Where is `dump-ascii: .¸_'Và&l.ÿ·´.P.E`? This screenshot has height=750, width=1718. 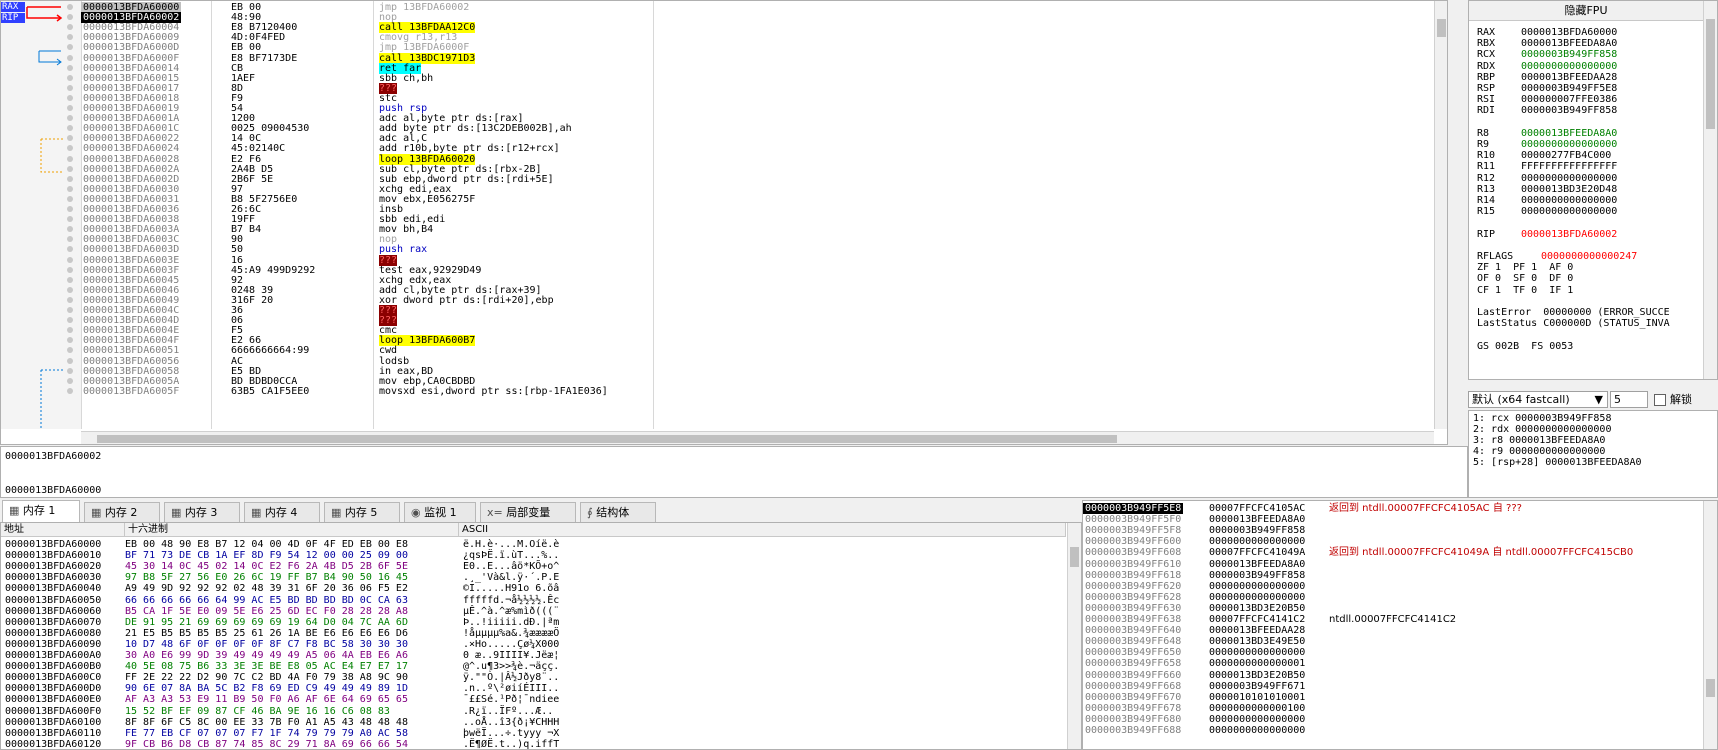 dump-ascii: .¸_'Và&l.ÿ·´.P.E is located at coordinates (511, 578).